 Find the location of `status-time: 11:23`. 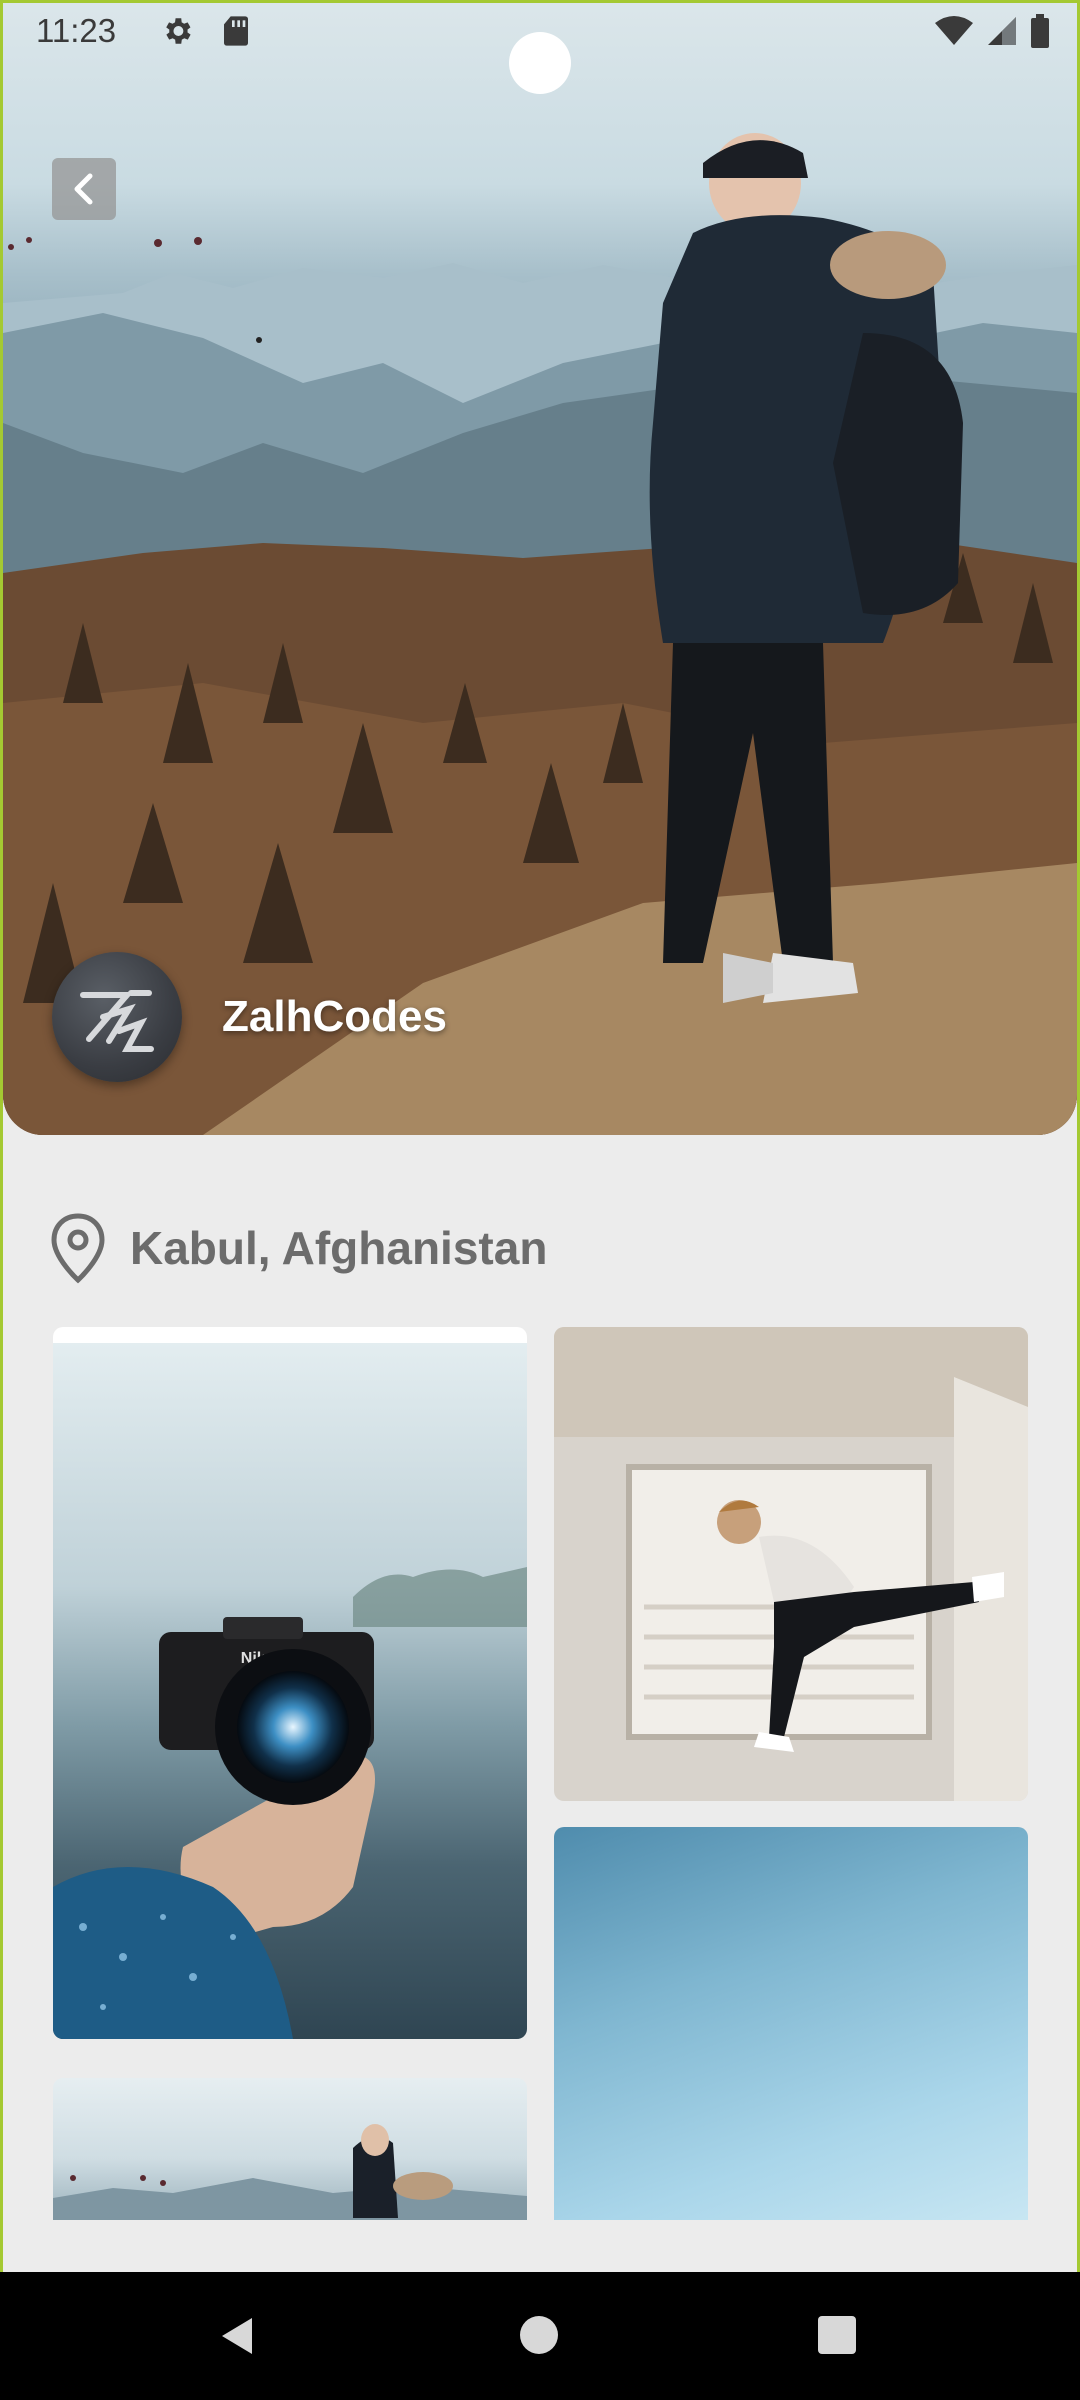

status-time: 11:23 is located at coordinates (76, 30).